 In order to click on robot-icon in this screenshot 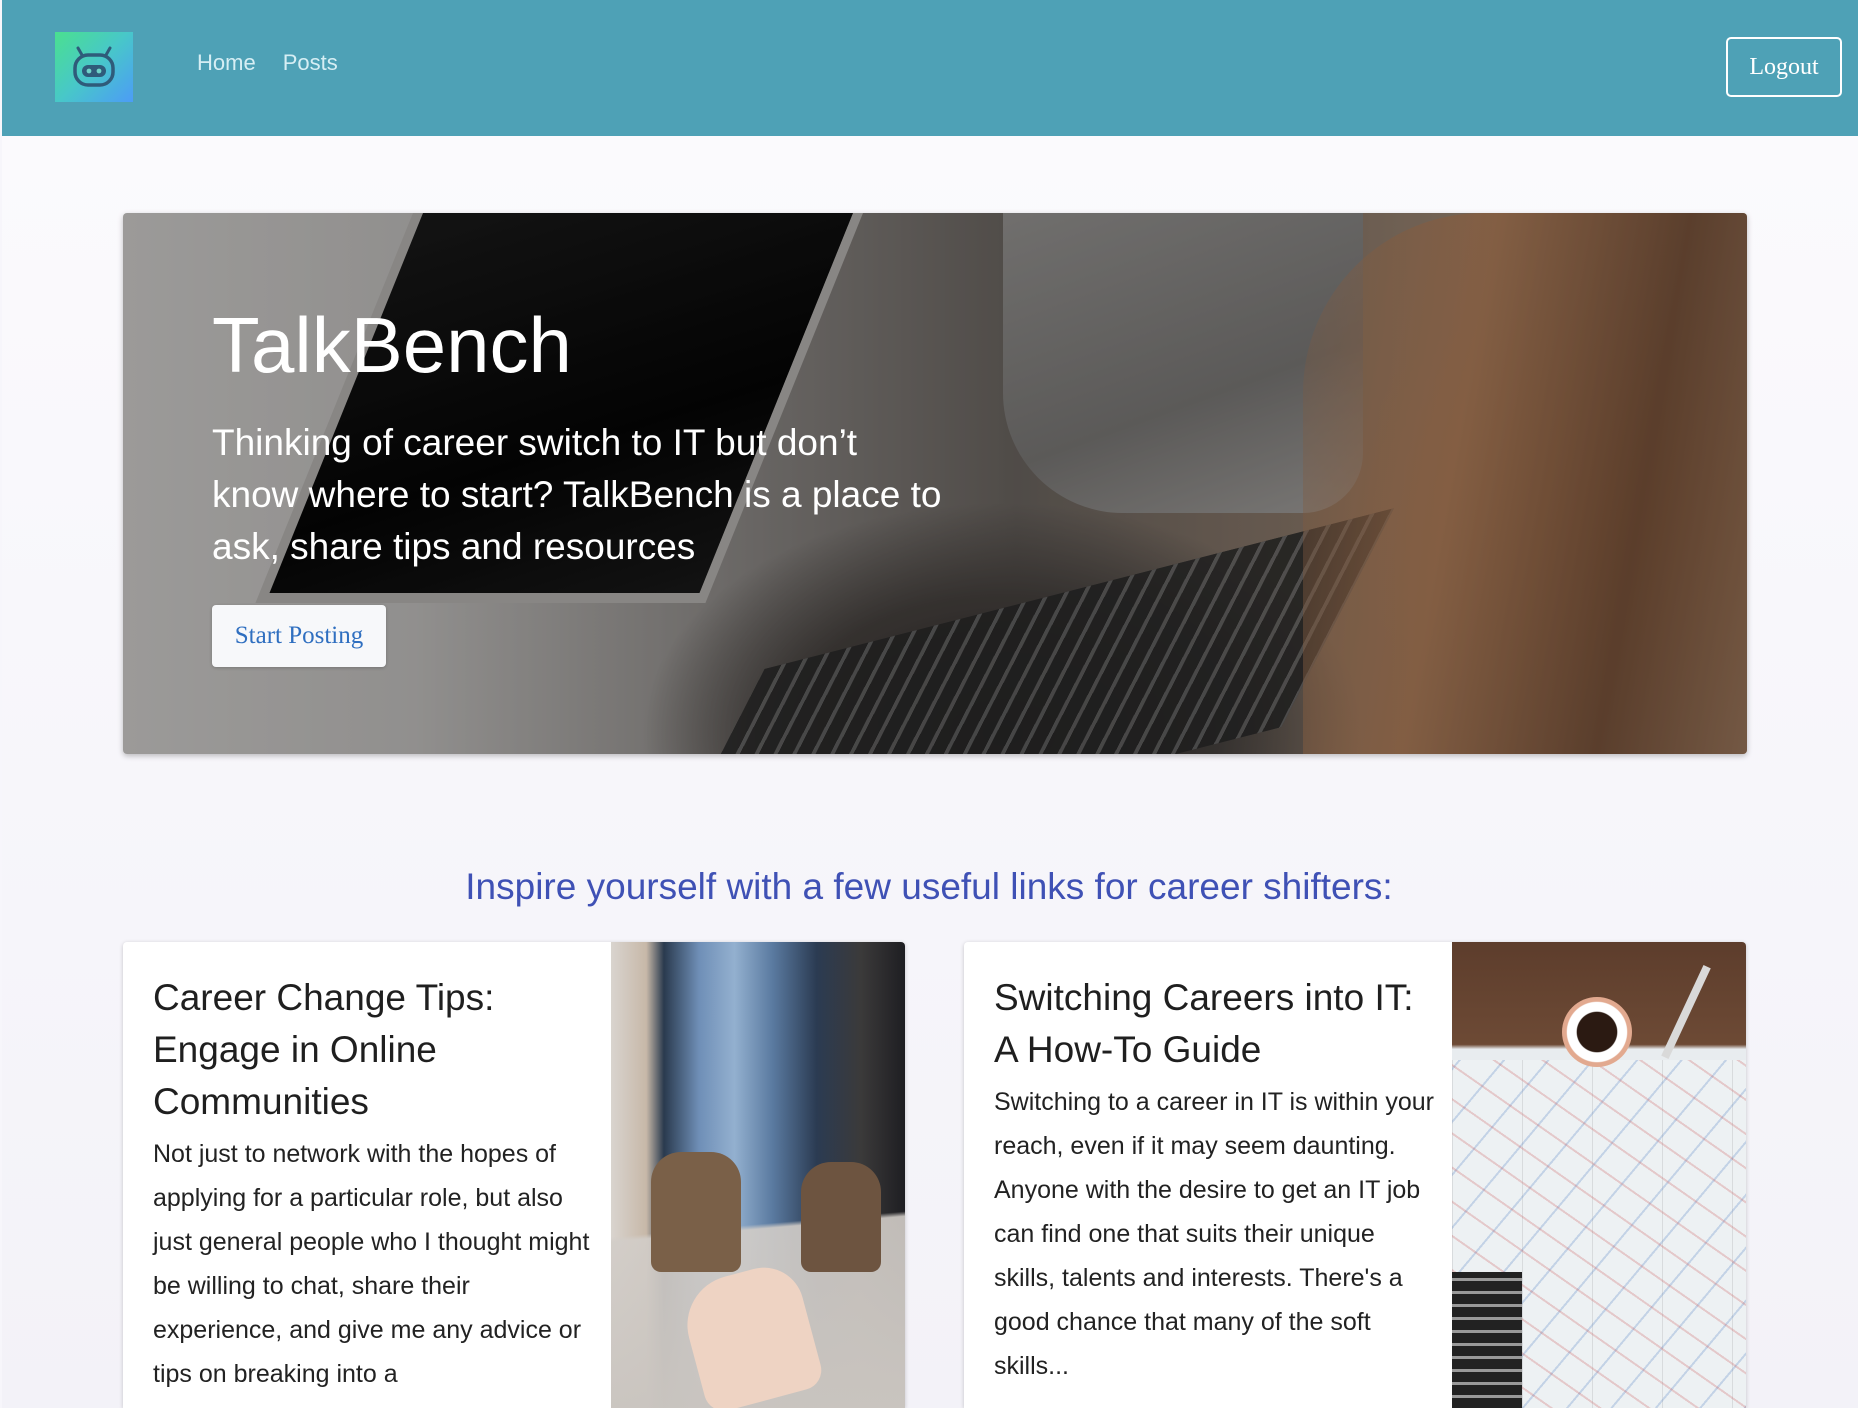, I will do `click(94, 66)`.